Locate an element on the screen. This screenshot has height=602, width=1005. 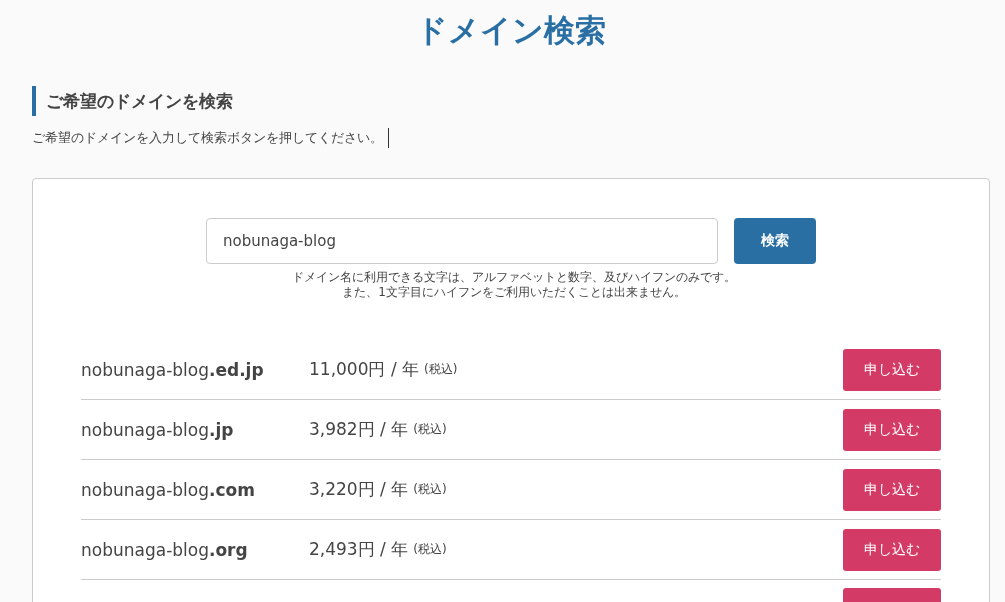
text-cursor-icon is located at coordinates (388, 138).